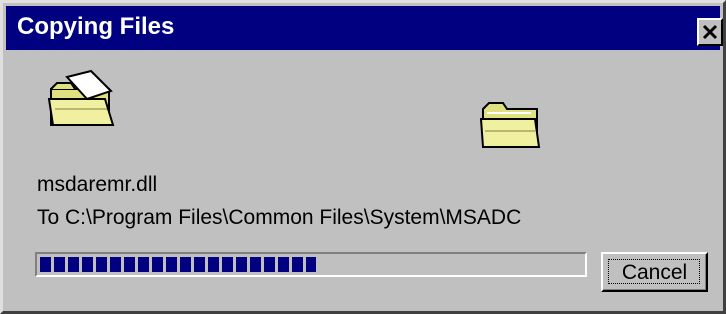  I want to click on cancel-button: Cancel, so click(654, 272).